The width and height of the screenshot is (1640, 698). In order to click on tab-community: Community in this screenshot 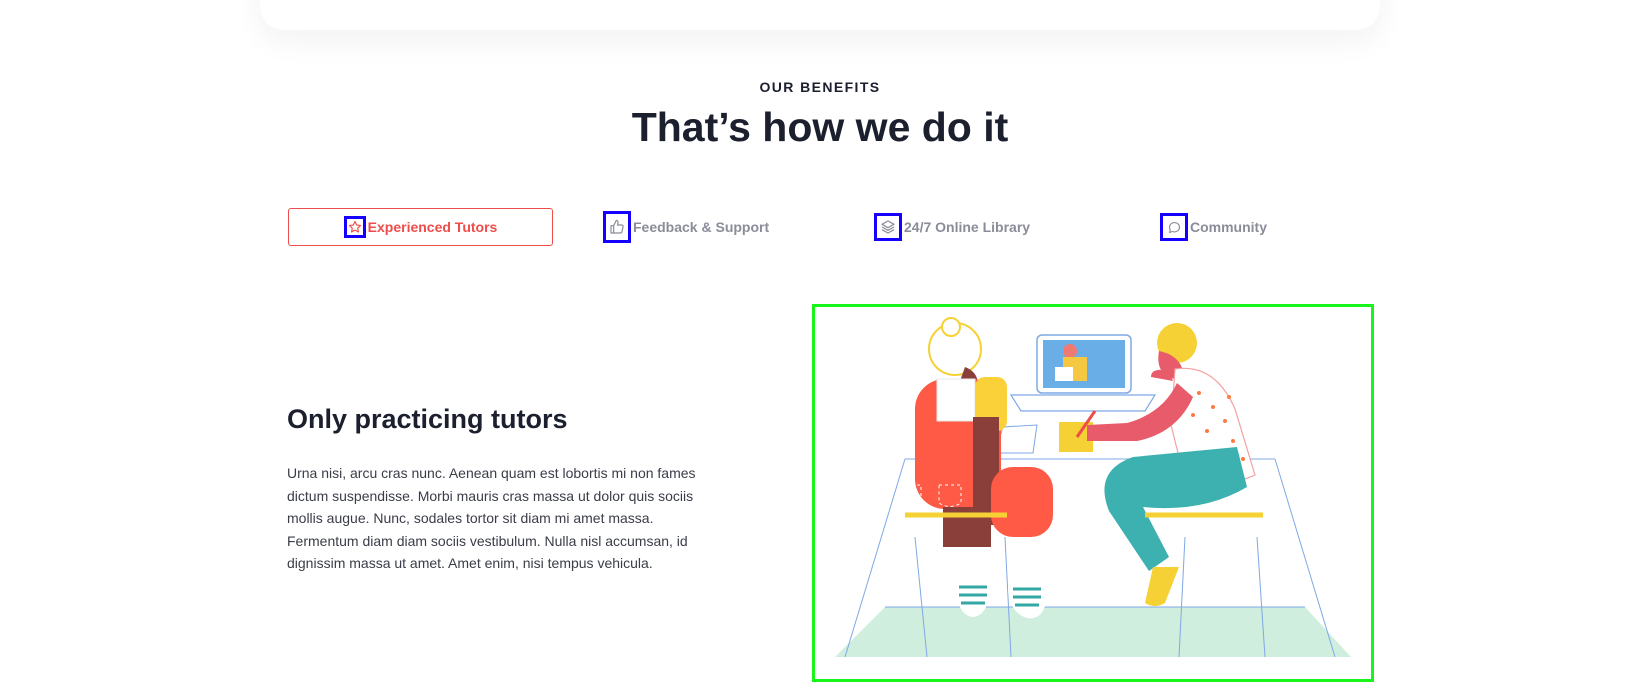, I will do `click(1225, 227)`.